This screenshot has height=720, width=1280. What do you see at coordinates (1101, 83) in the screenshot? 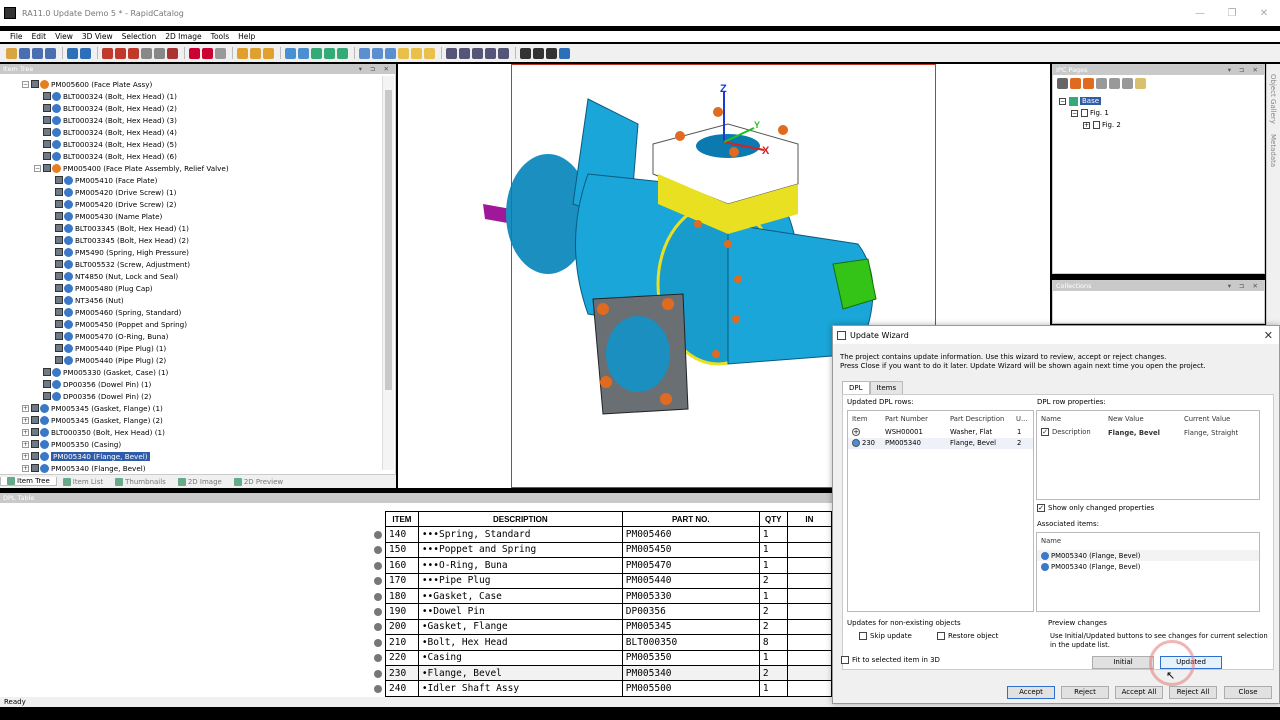
I see `page-copy-icon` at bounding box center [1101, 83].